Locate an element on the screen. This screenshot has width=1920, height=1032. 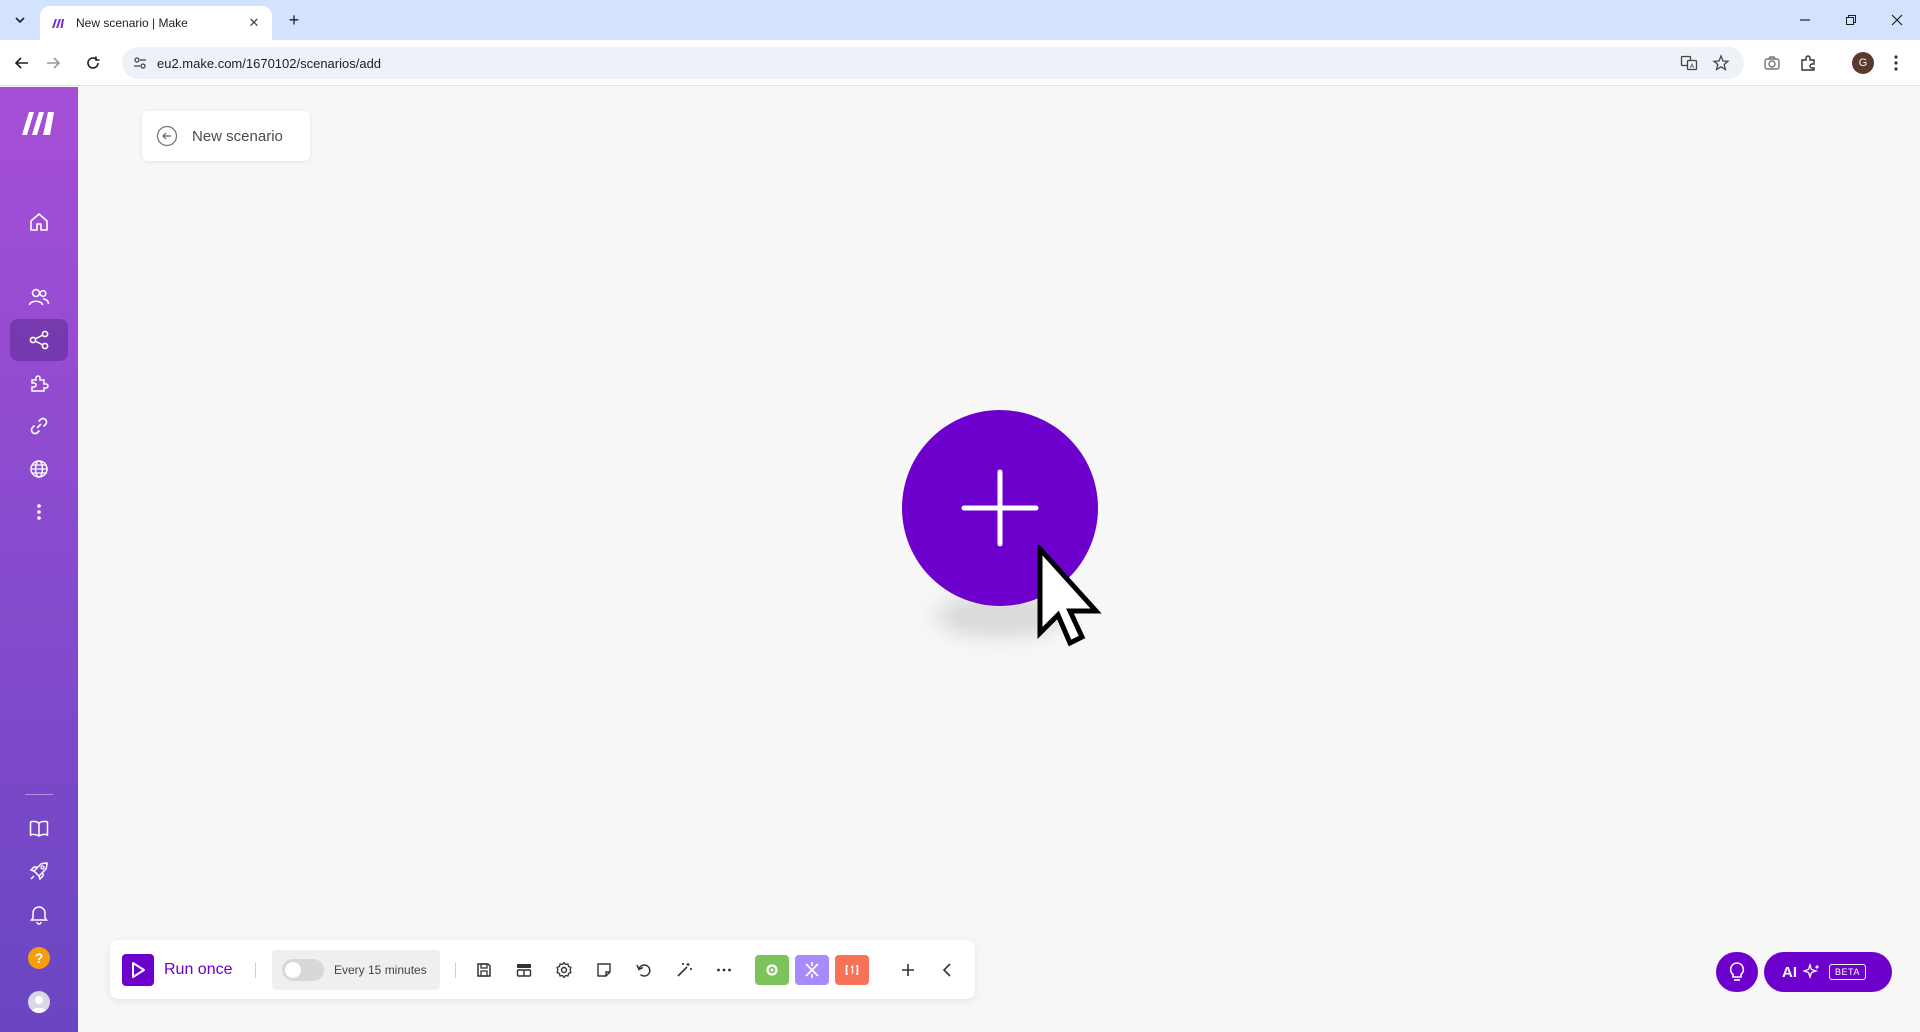
scheduling-settings-button is located at coordinates (524, 970).